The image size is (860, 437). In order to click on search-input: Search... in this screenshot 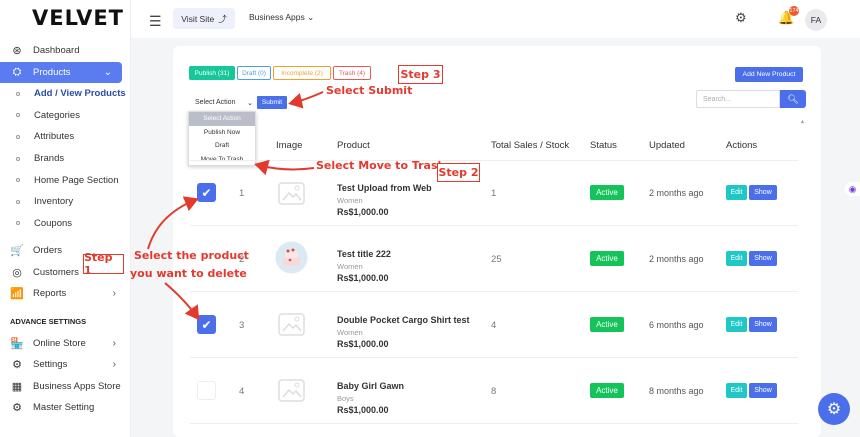, I will do `click(738, 99)`.